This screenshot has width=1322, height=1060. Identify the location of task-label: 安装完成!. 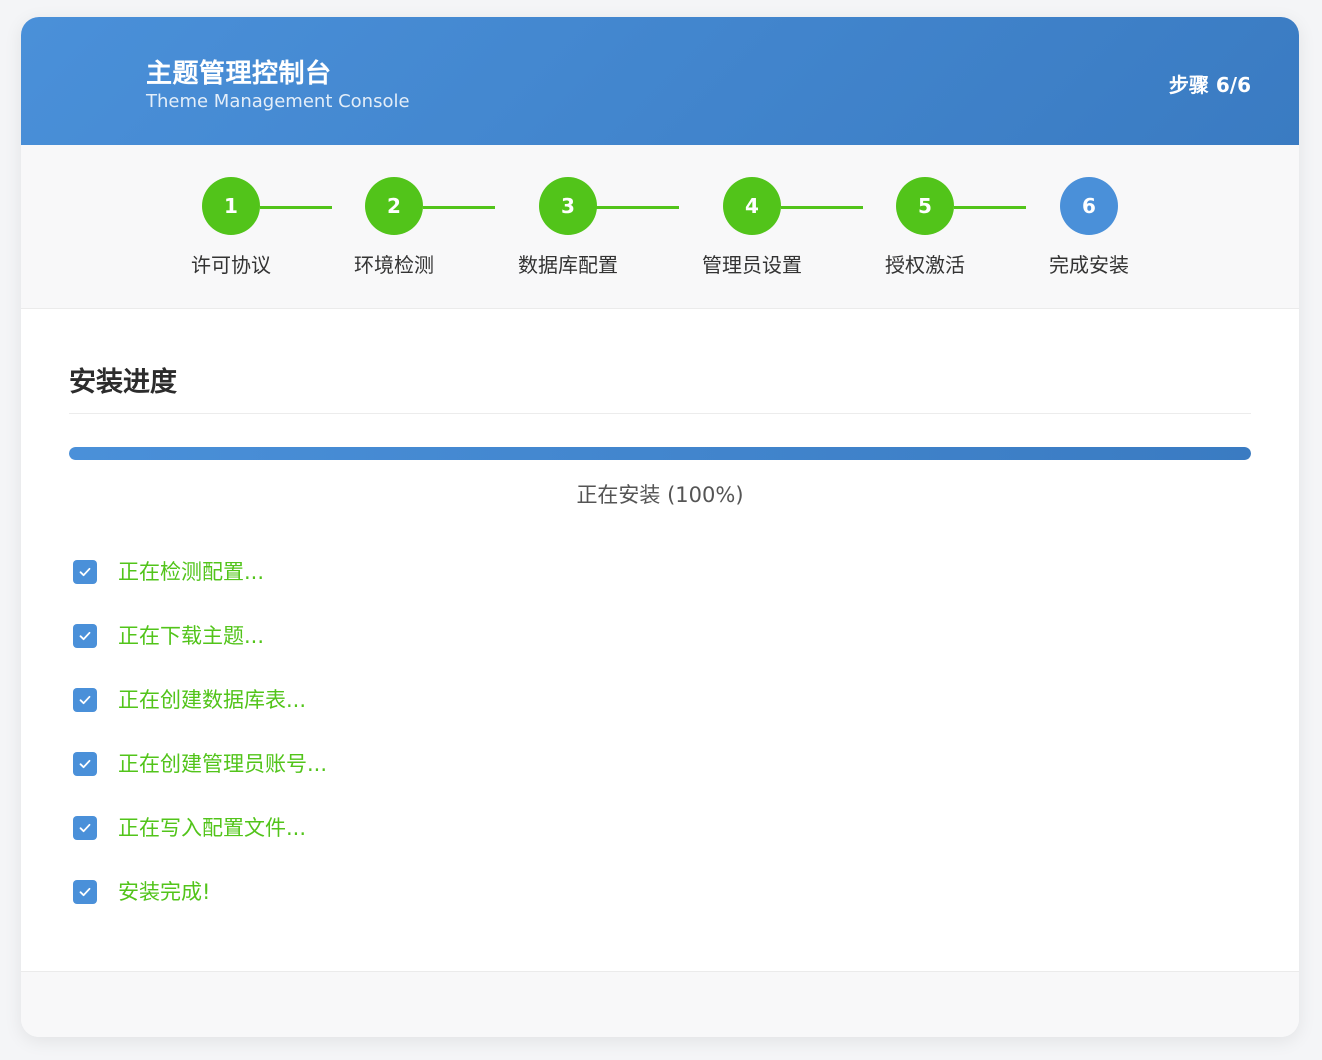
(164, 892).